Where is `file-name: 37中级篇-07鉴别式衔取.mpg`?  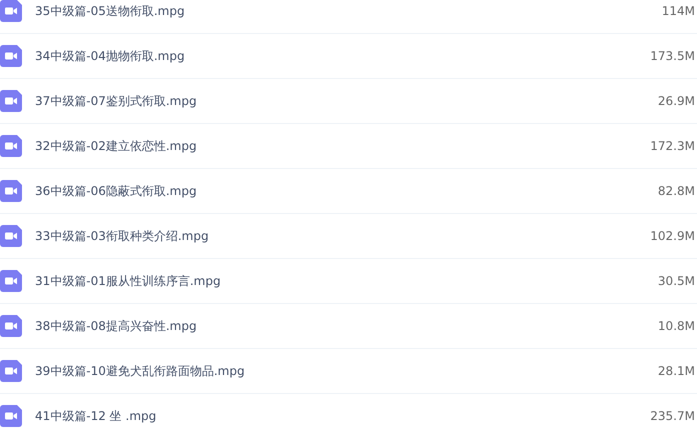
file-name: 37中级篇-07鉴别式衔取.mpg is located at coordinates (116, 101).